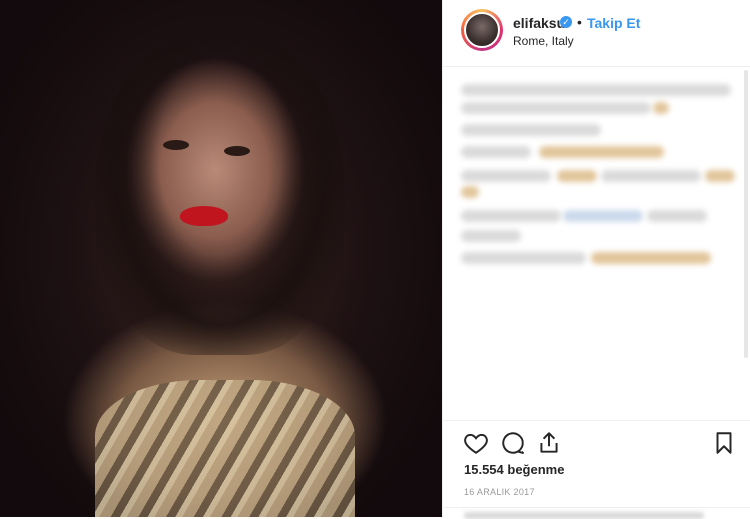 Image resolution: width=750 pixels, height=519 pixels. I want to click on follow-button: Takip Et, so click(613, 23).